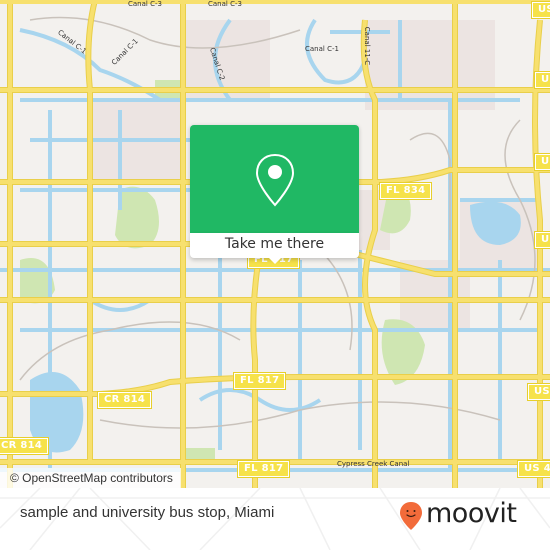  Describe the element at coordinates (147, 512) in the screenshot. I see `stop-title: sample and university bus stop, Miami` at that location.